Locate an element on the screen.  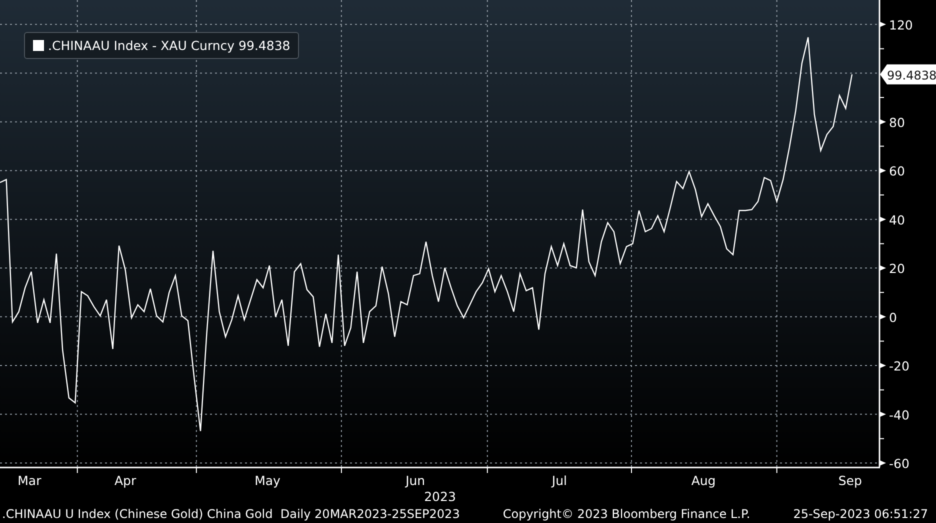
axis-label: -40 is located at coordinates (899, 414).